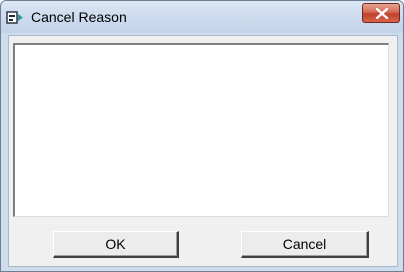 The height and width of the screenshot is (272, 404). I want to click on close-icon, so click(382, 13).